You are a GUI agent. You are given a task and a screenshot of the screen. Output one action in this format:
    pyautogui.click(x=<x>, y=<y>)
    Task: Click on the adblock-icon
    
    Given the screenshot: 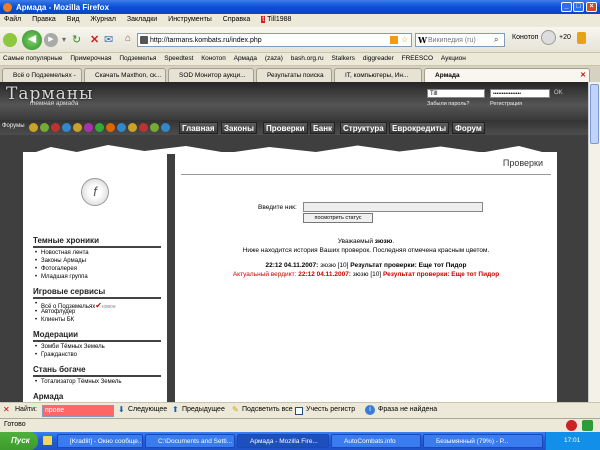 What is the action you would take?
    pyautogui.click(x=571, y=425)
    